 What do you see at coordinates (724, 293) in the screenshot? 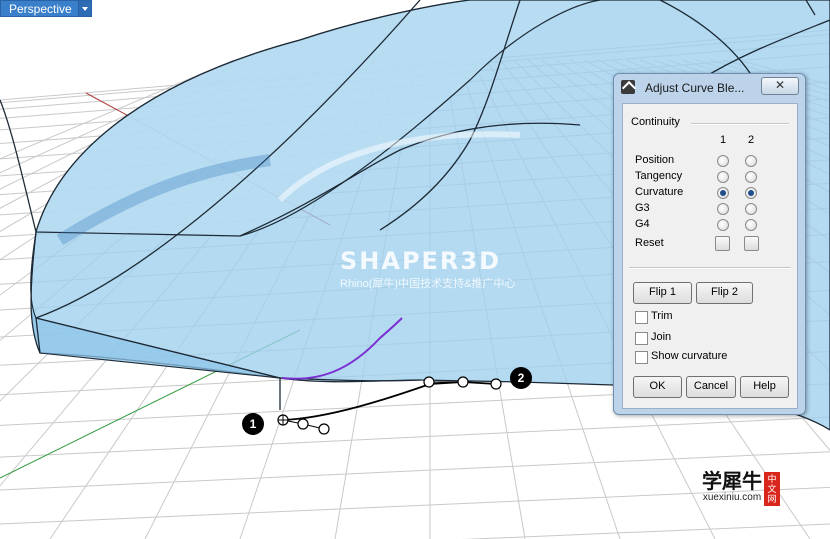
I see `flip-2-button: Flip 2` at bounding box center [724, 293].